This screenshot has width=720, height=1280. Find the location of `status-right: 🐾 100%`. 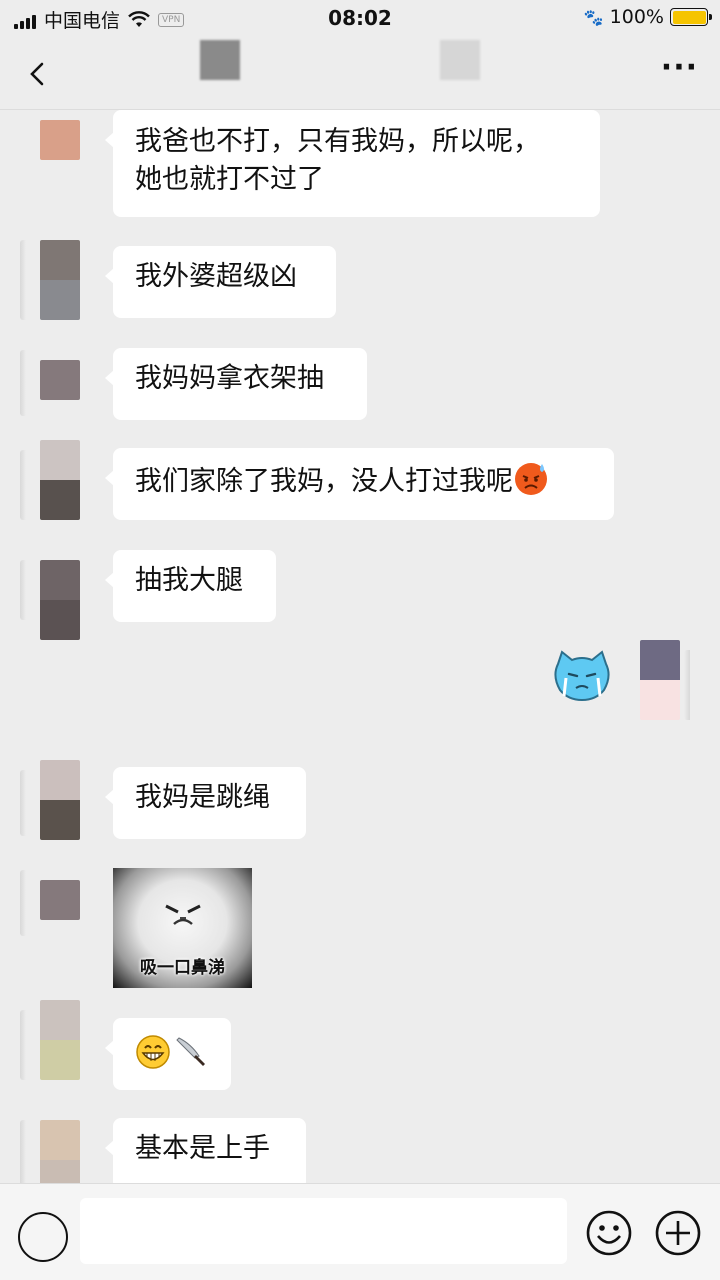

status-right: 🐾 100% is located at coordinates (647, 17).